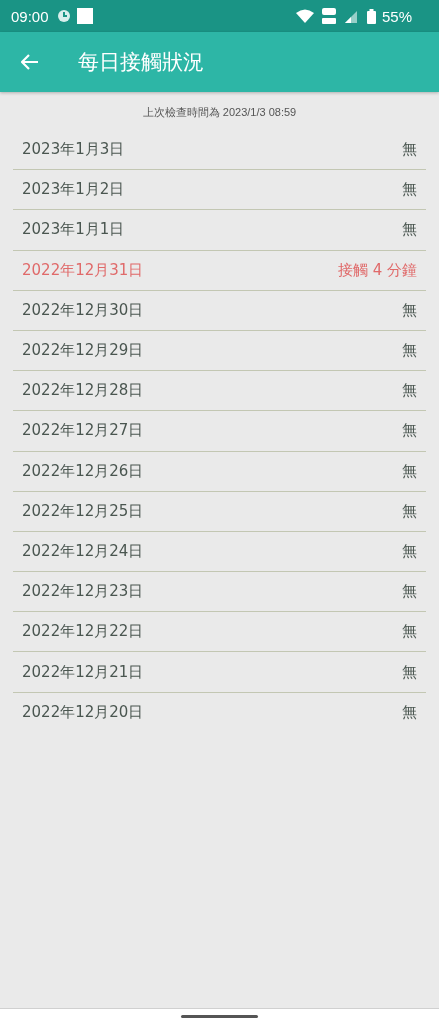 Image resolution: width=439 pixels, height=1024 pixels. Describe the element at coordinates (83, 551) in the screenshot. I see `day-date: 2022年12月24日` at that location.